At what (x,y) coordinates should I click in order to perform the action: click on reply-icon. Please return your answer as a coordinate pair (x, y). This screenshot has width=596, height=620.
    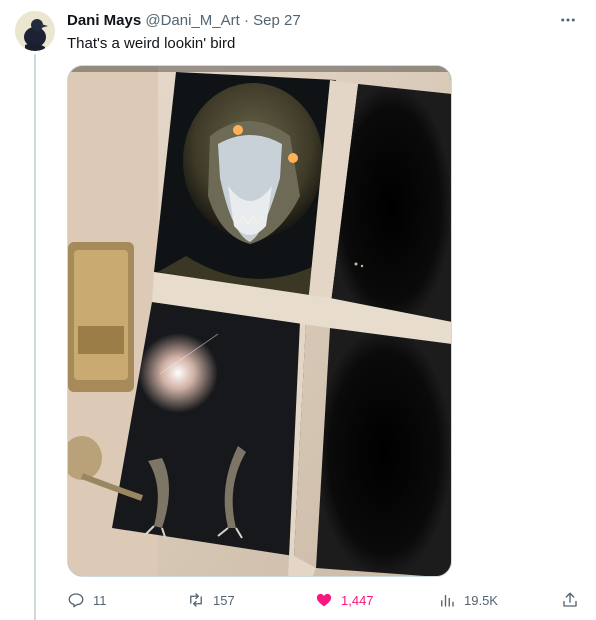
    Looking at the image, I should click on (76, 600).